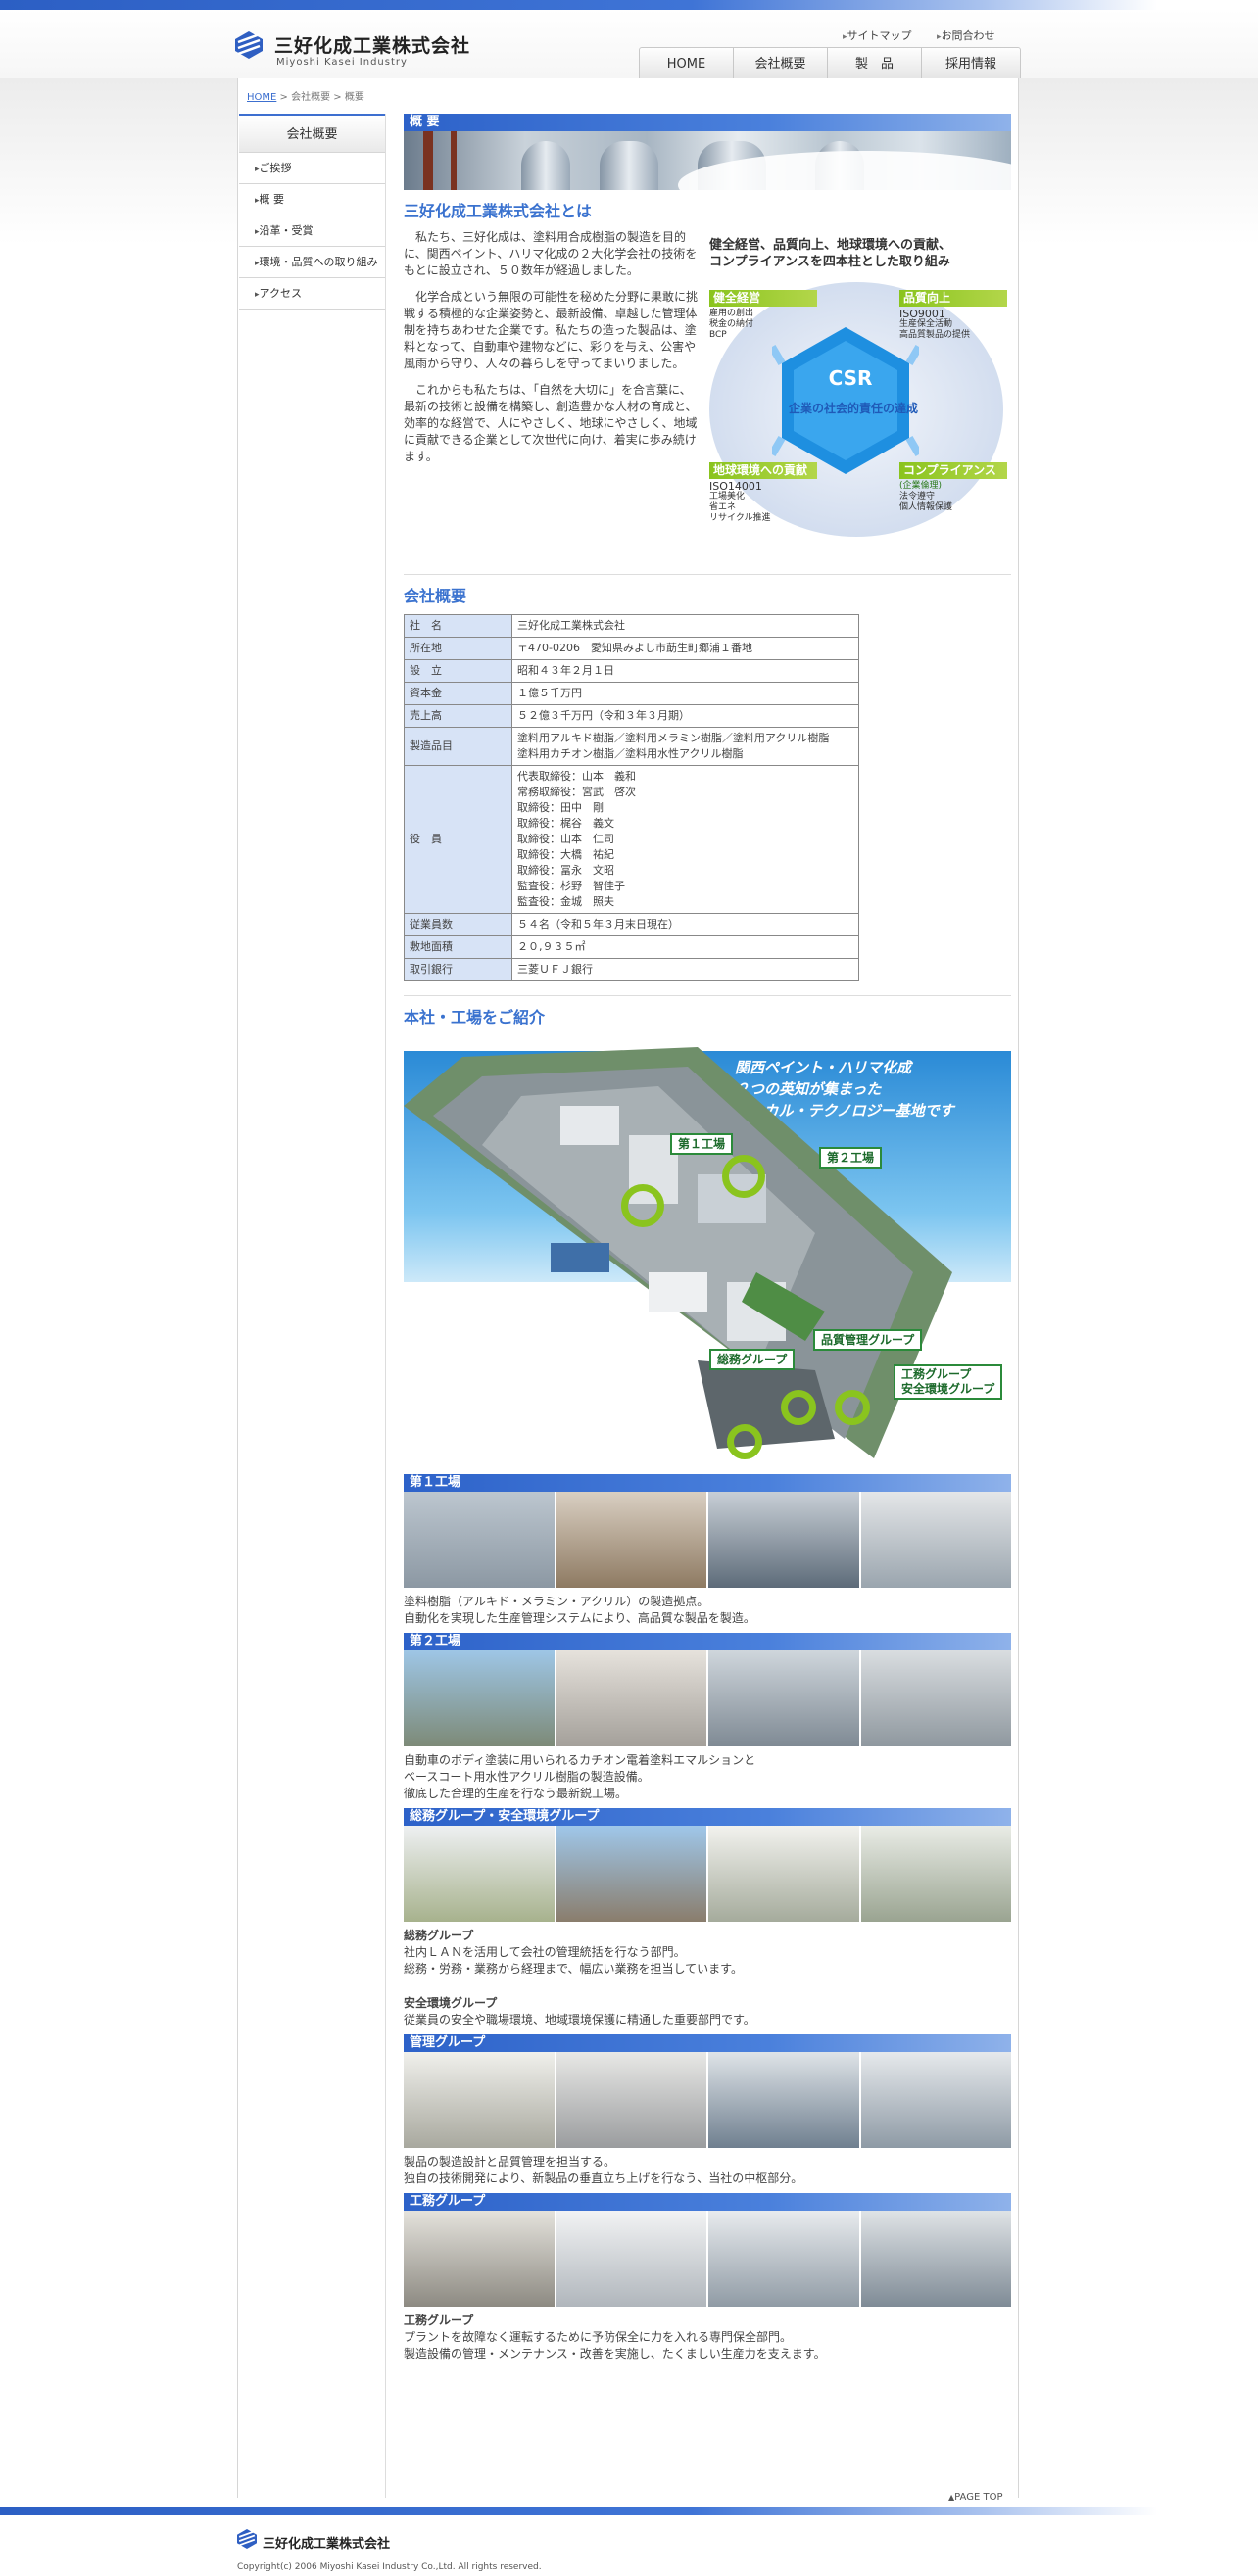  I want to click on profile-value: ５２億３千万円（令和３年３月期）, so click(685, 716).